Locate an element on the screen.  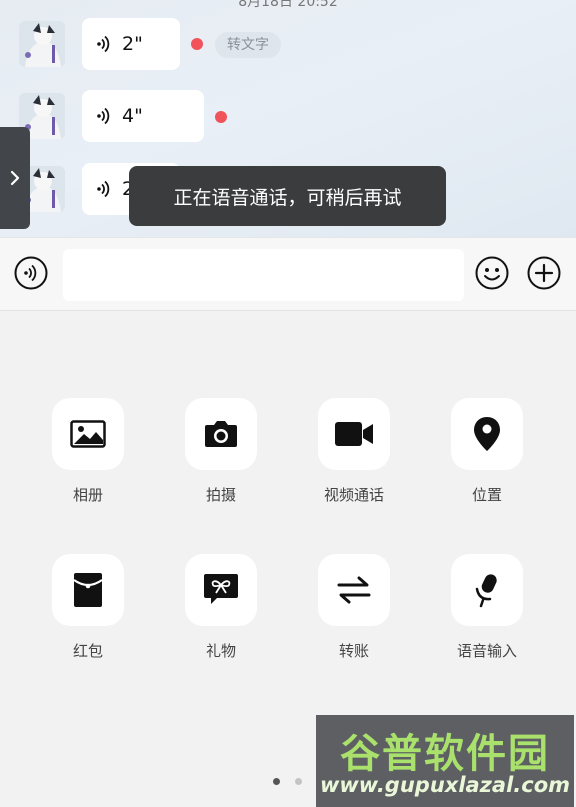
input-bar is located at coordinates (288, 274).